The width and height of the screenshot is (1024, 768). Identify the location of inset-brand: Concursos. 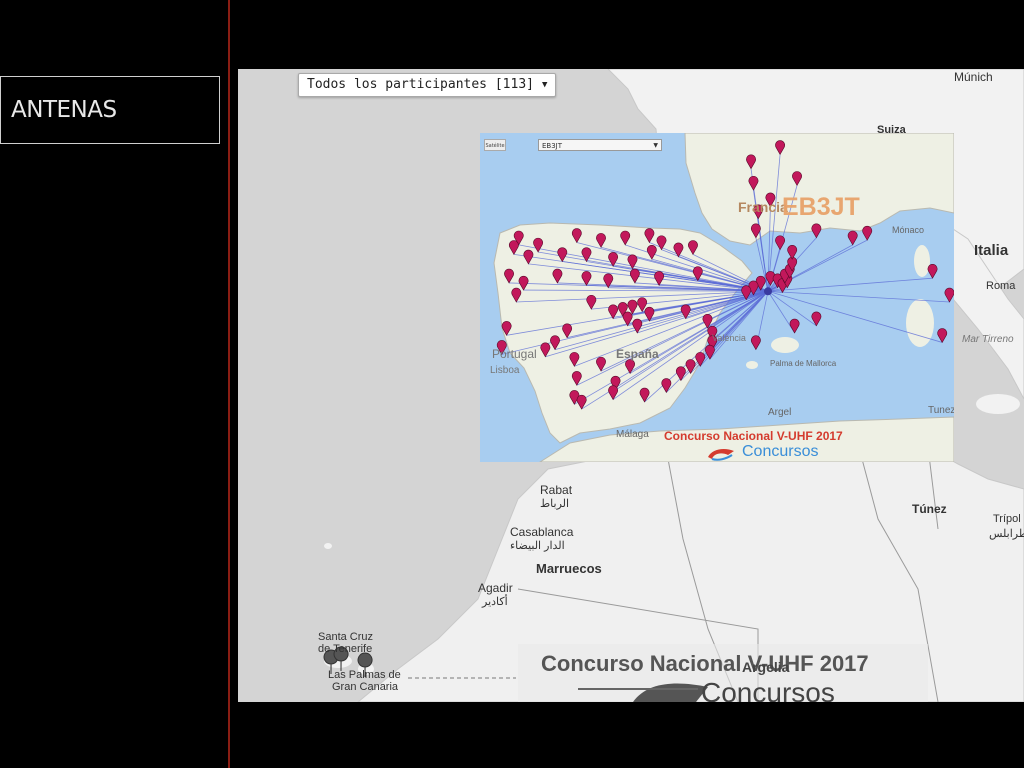
(780, 451).